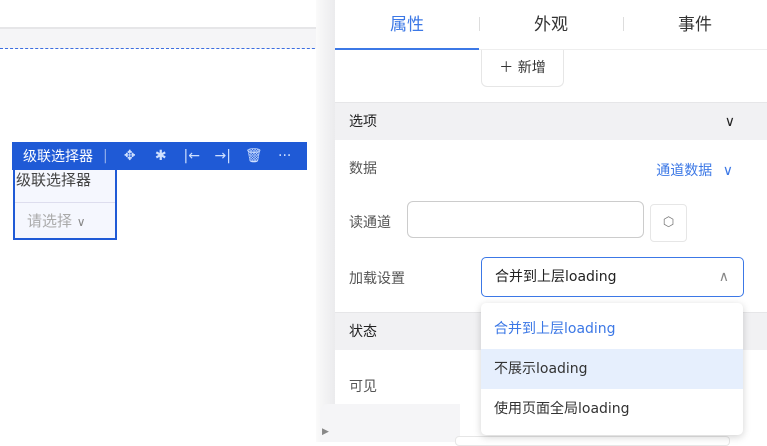  What do you see at coordinates (612, 329) in the screenshot?
I see `dropdown-option: 合并到上层loading` at bounding box center [612, 329].